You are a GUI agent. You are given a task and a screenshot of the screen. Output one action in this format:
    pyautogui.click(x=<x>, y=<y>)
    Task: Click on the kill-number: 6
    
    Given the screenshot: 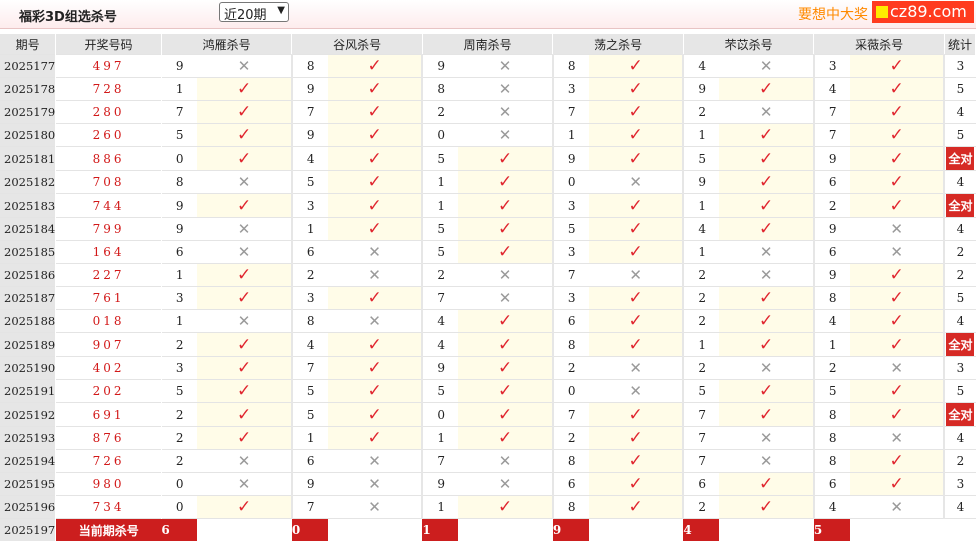 What is the action you would take?
    pyautogui.click(x=571, y=321)
    